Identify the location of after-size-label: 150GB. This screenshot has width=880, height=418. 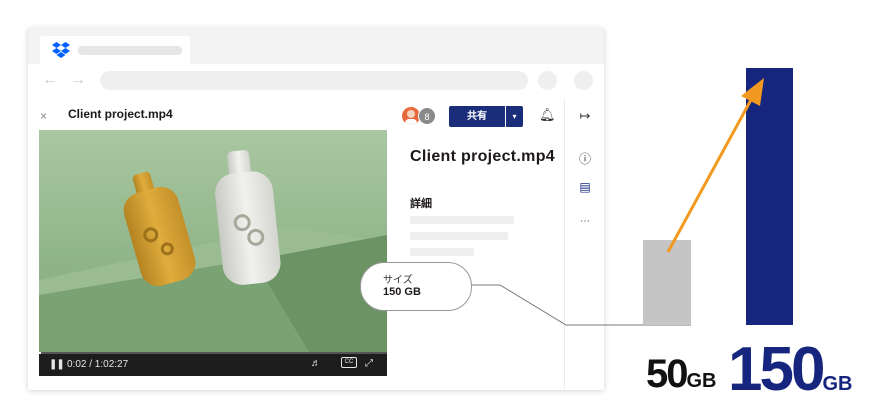
(790, 369).